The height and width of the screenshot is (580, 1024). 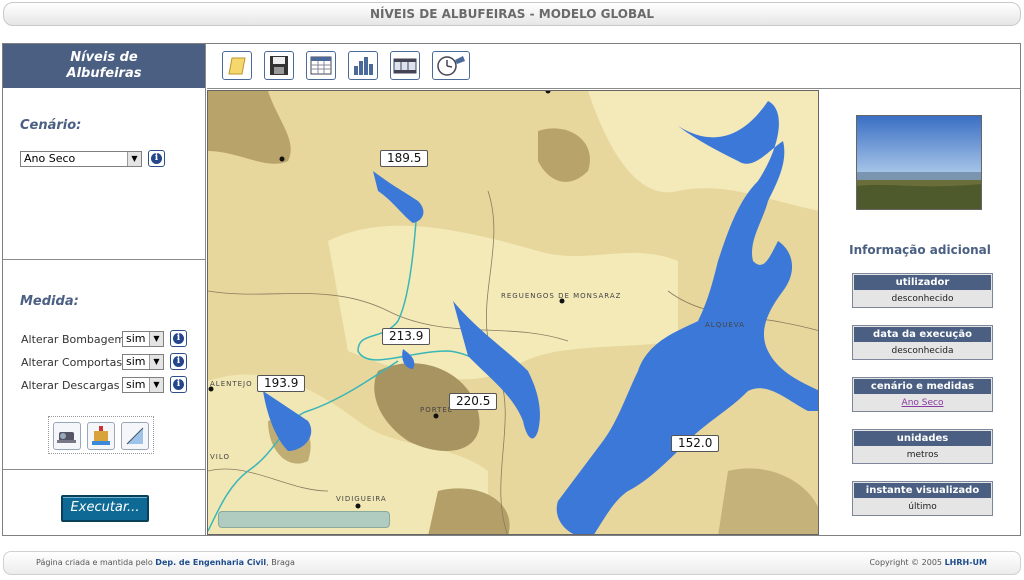 What do you see at coordinates (73, 339) in the screenshot?
I see `measure-row-label: Alterar Bombagem` at bounding box center [73, 339].